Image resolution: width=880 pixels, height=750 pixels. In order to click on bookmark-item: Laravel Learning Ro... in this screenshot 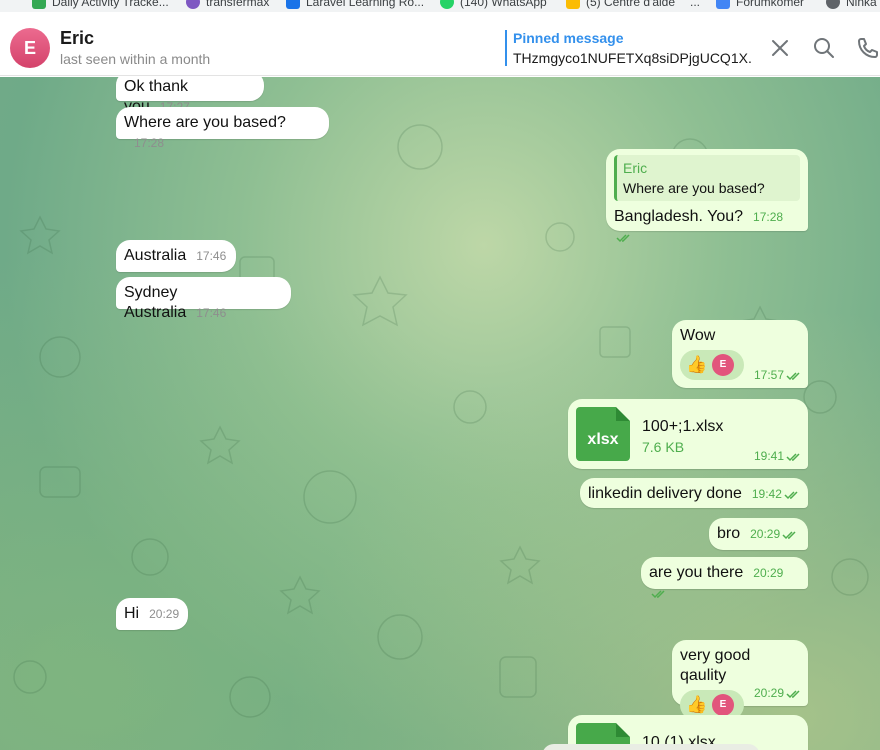, I will do `click(355, 4)`.